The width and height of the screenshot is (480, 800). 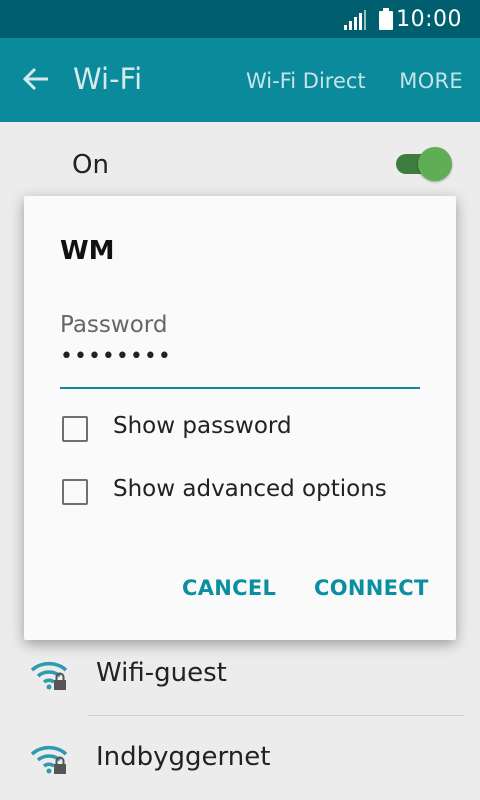 I want to click on password-label: Password, so click(x=114, y=325).